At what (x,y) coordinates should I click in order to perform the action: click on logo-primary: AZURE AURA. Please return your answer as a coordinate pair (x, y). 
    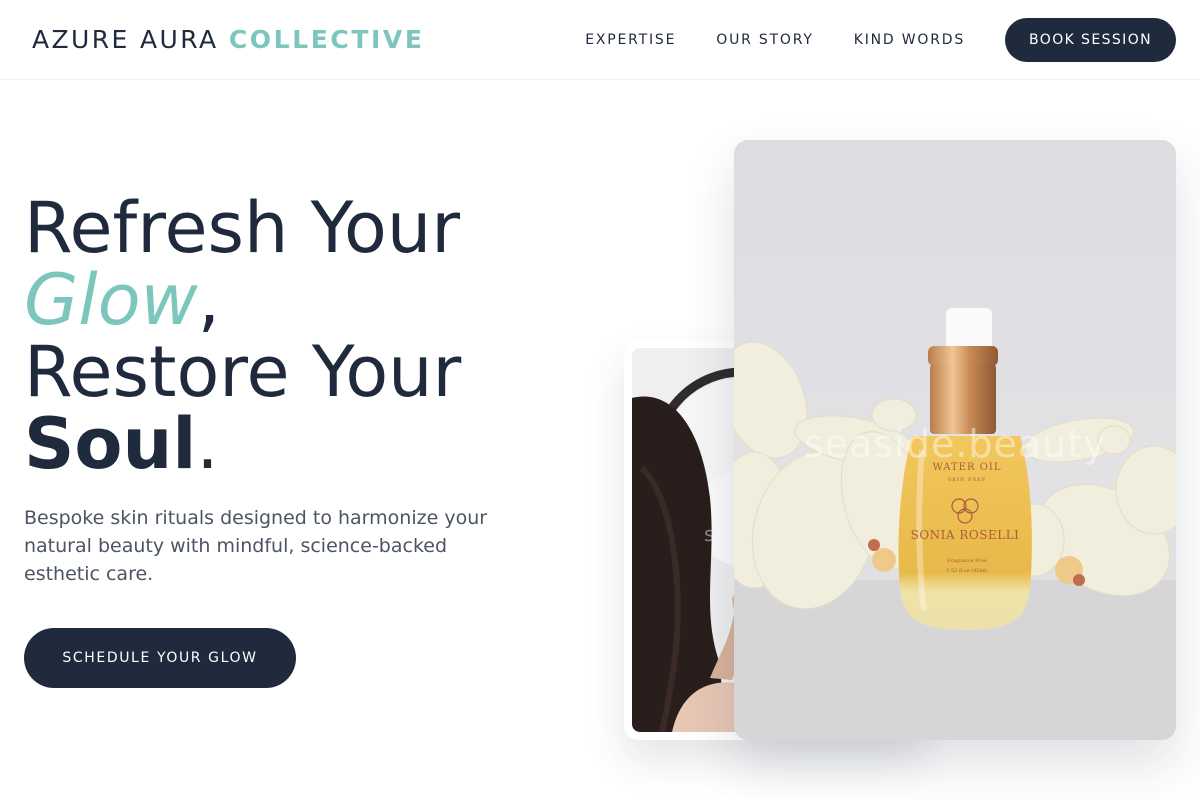
    Looking at the image, I should click on (125, 39).